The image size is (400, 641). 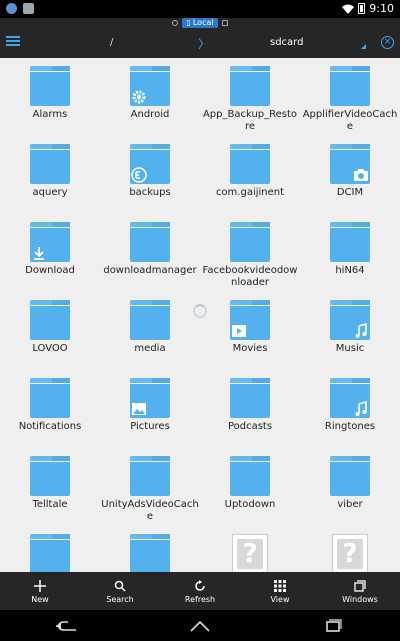 I want to click on file-grid-item: ApplifierVideoCache, so click(x=350, y=105).